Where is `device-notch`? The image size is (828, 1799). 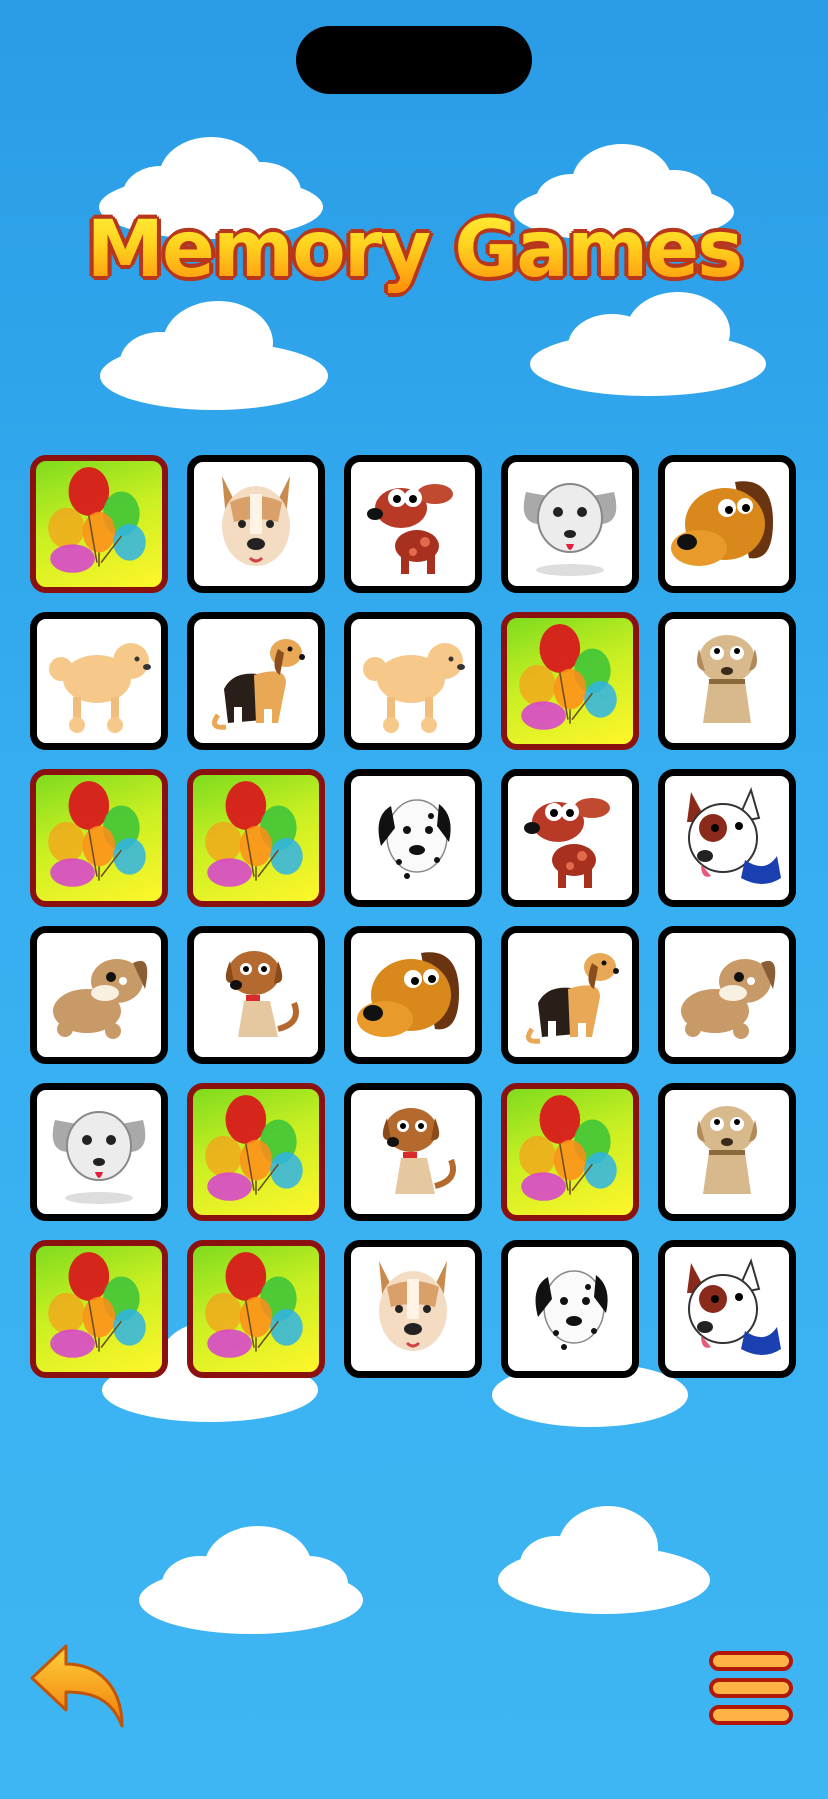 device-notch is located at coordinates (414, 60).